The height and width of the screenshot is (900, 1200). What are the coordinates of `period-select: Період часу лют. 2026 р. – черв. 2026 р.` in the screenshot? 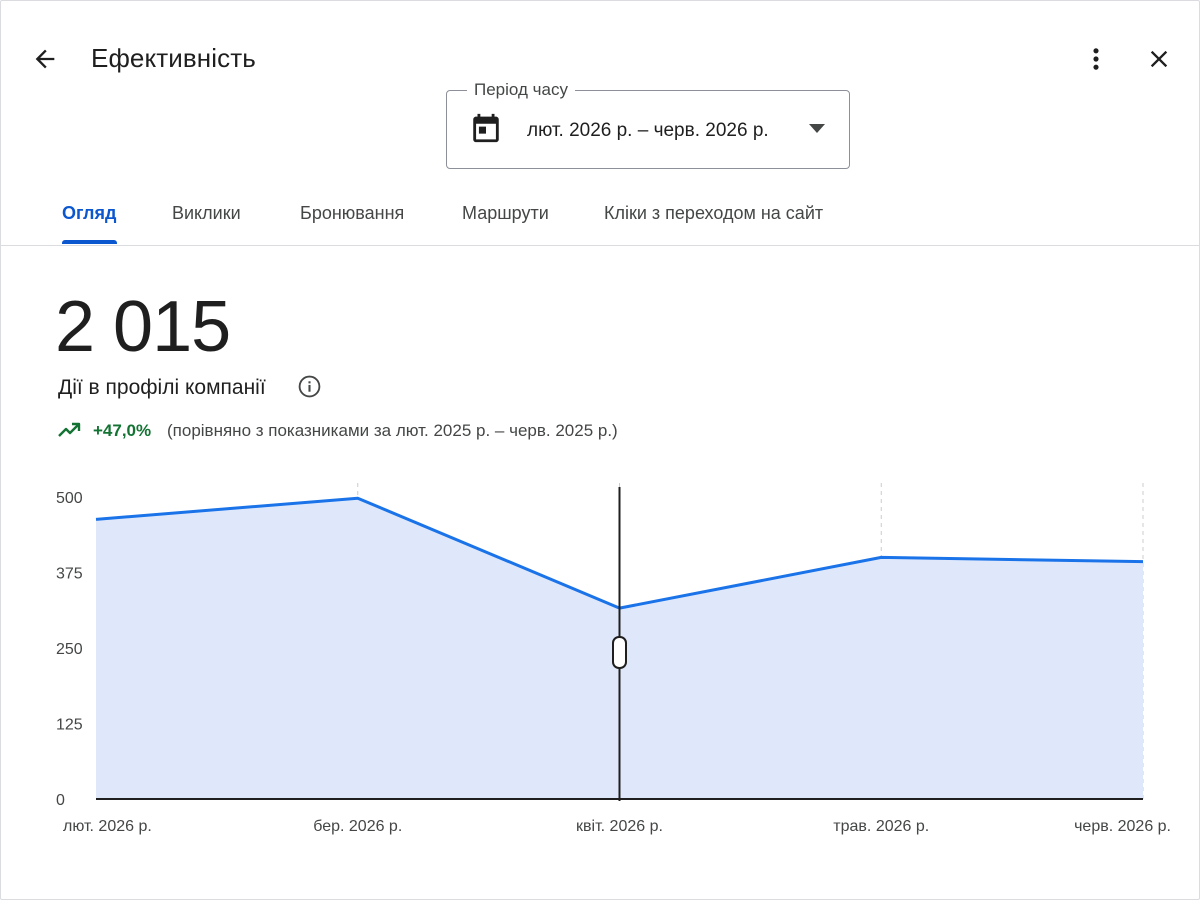 It's located at (648, 124).